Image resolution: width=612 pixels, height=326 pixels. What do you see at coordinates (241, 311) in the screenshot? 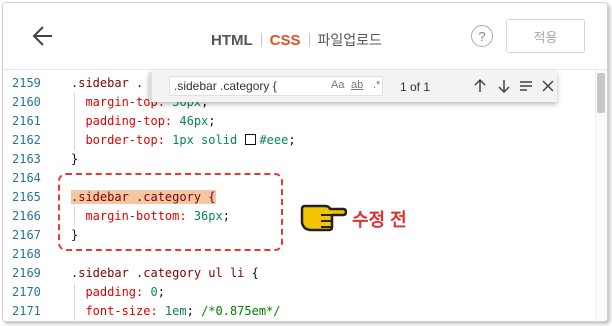
I see `code-token: /*0.875em*/` at bounding box center [241, 311].